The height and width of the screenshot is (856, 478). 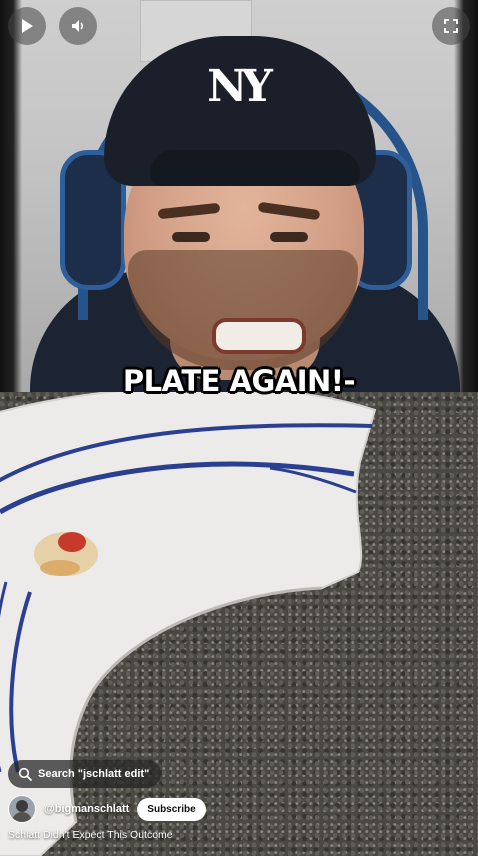 I want to click on ny-logo: NY, so click(x=240, y=86).